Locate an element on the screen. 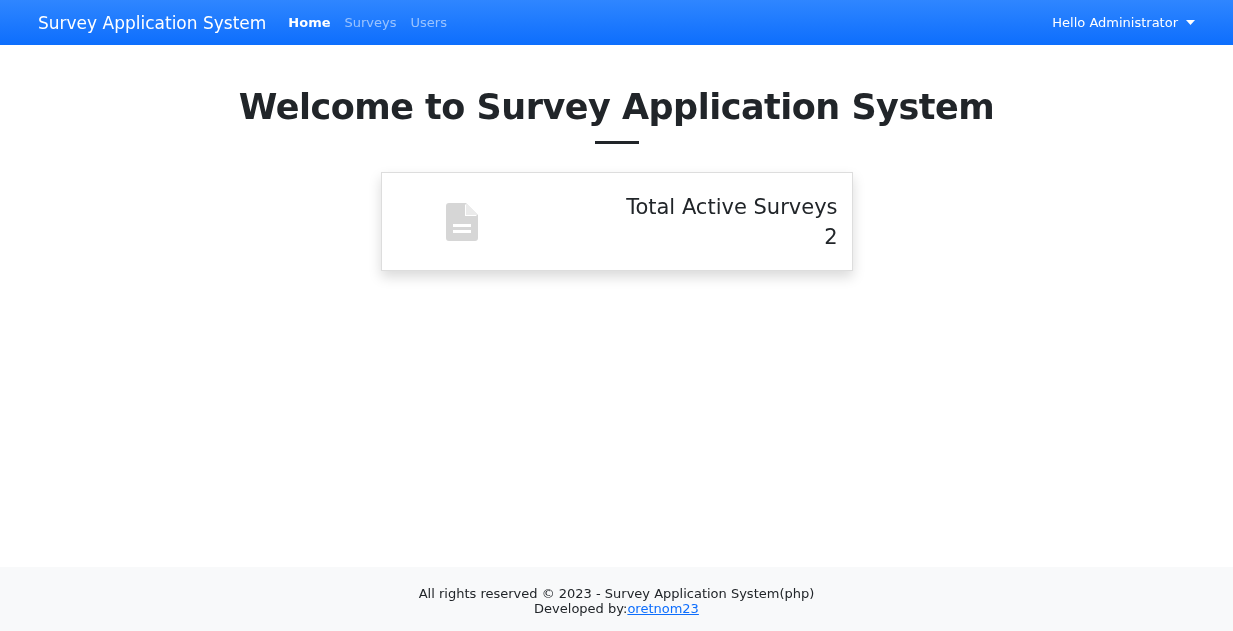 Image resolution: width=1233 pixels, height=631 pixels. stat-label: Total Active Surveys is located at coordinates (732, 206).